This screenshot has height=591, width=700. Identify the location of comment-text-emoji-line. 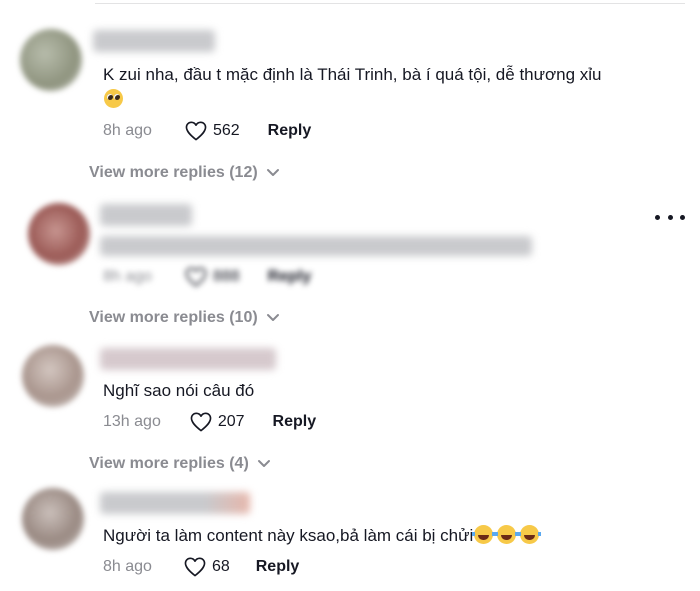
(113, 100).